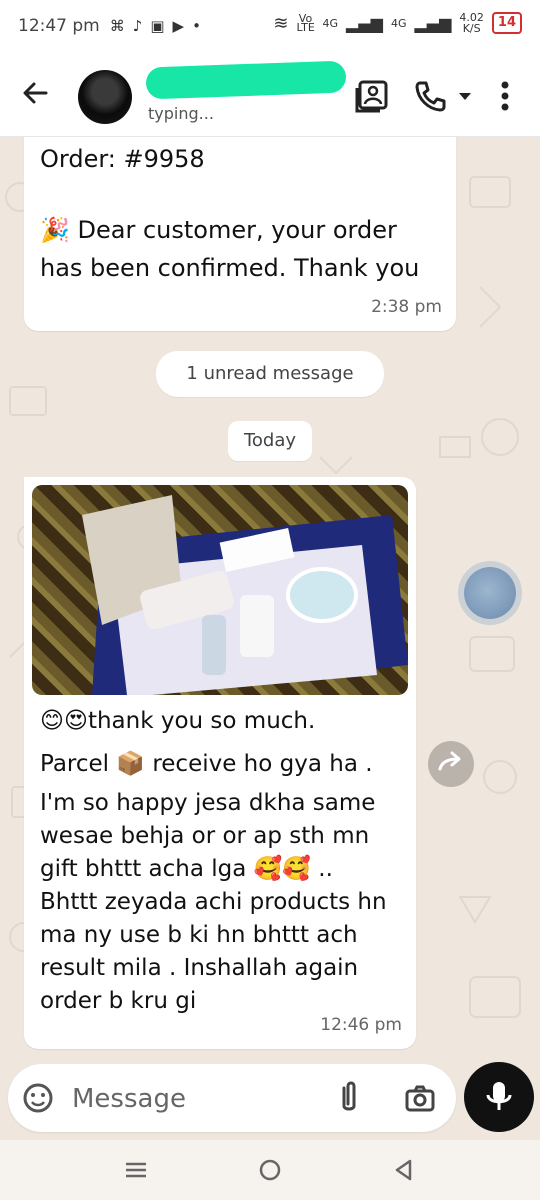  I want to click on youtube-icon: ▶, so click(178, 26).